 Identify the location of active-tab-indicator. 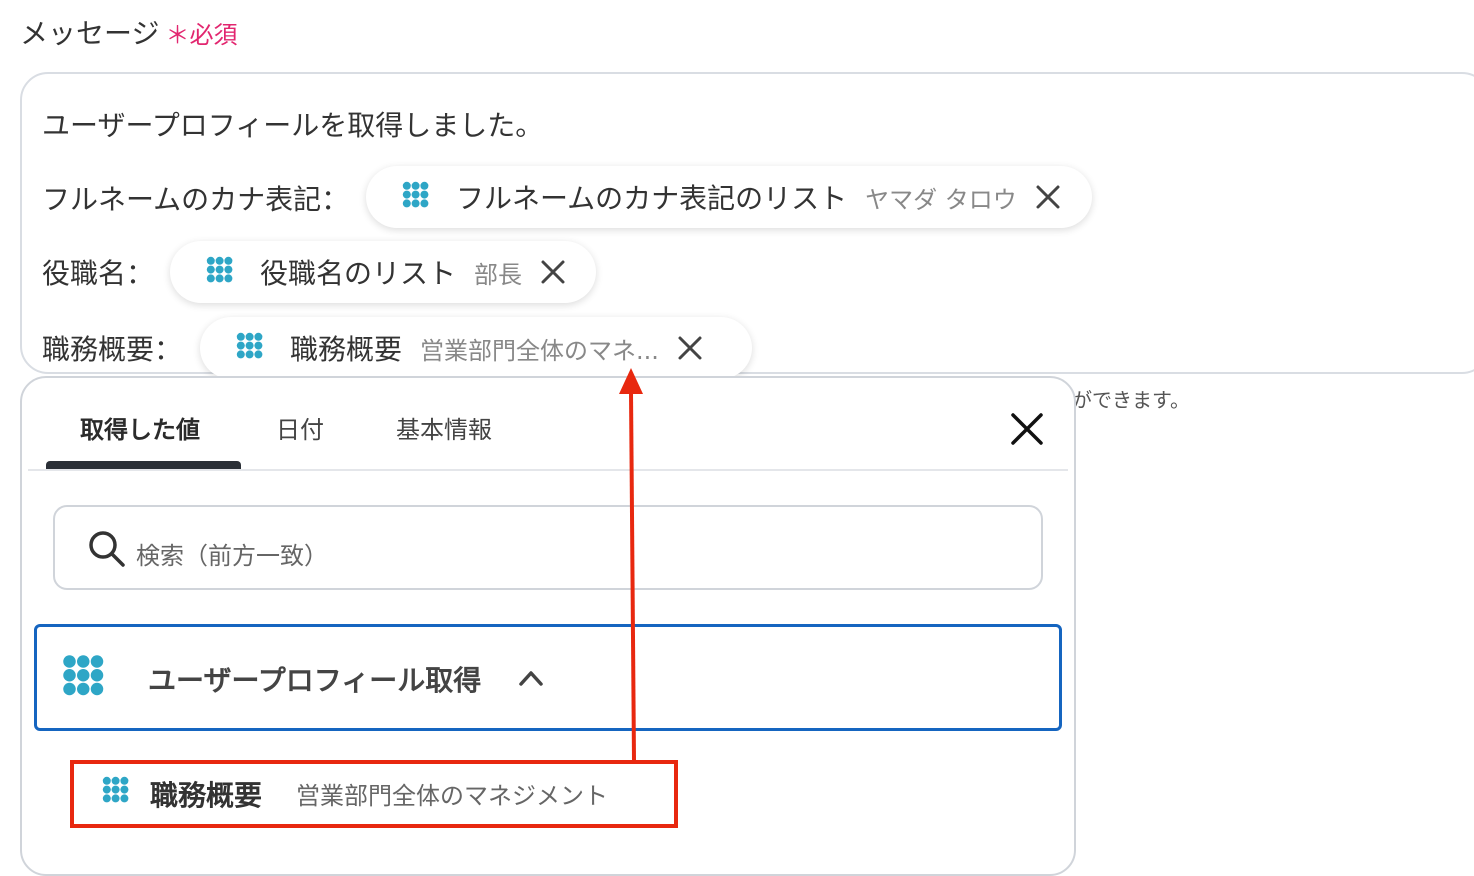
(143, 465).